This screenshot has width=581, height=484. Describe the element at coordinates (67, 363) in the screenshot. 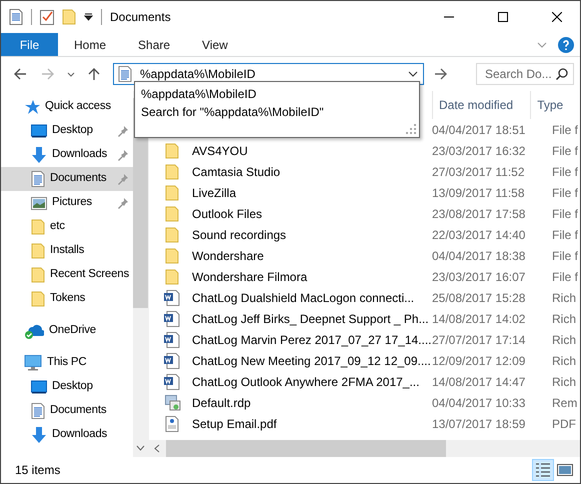

I see `navigation-item: This PC` at that location.